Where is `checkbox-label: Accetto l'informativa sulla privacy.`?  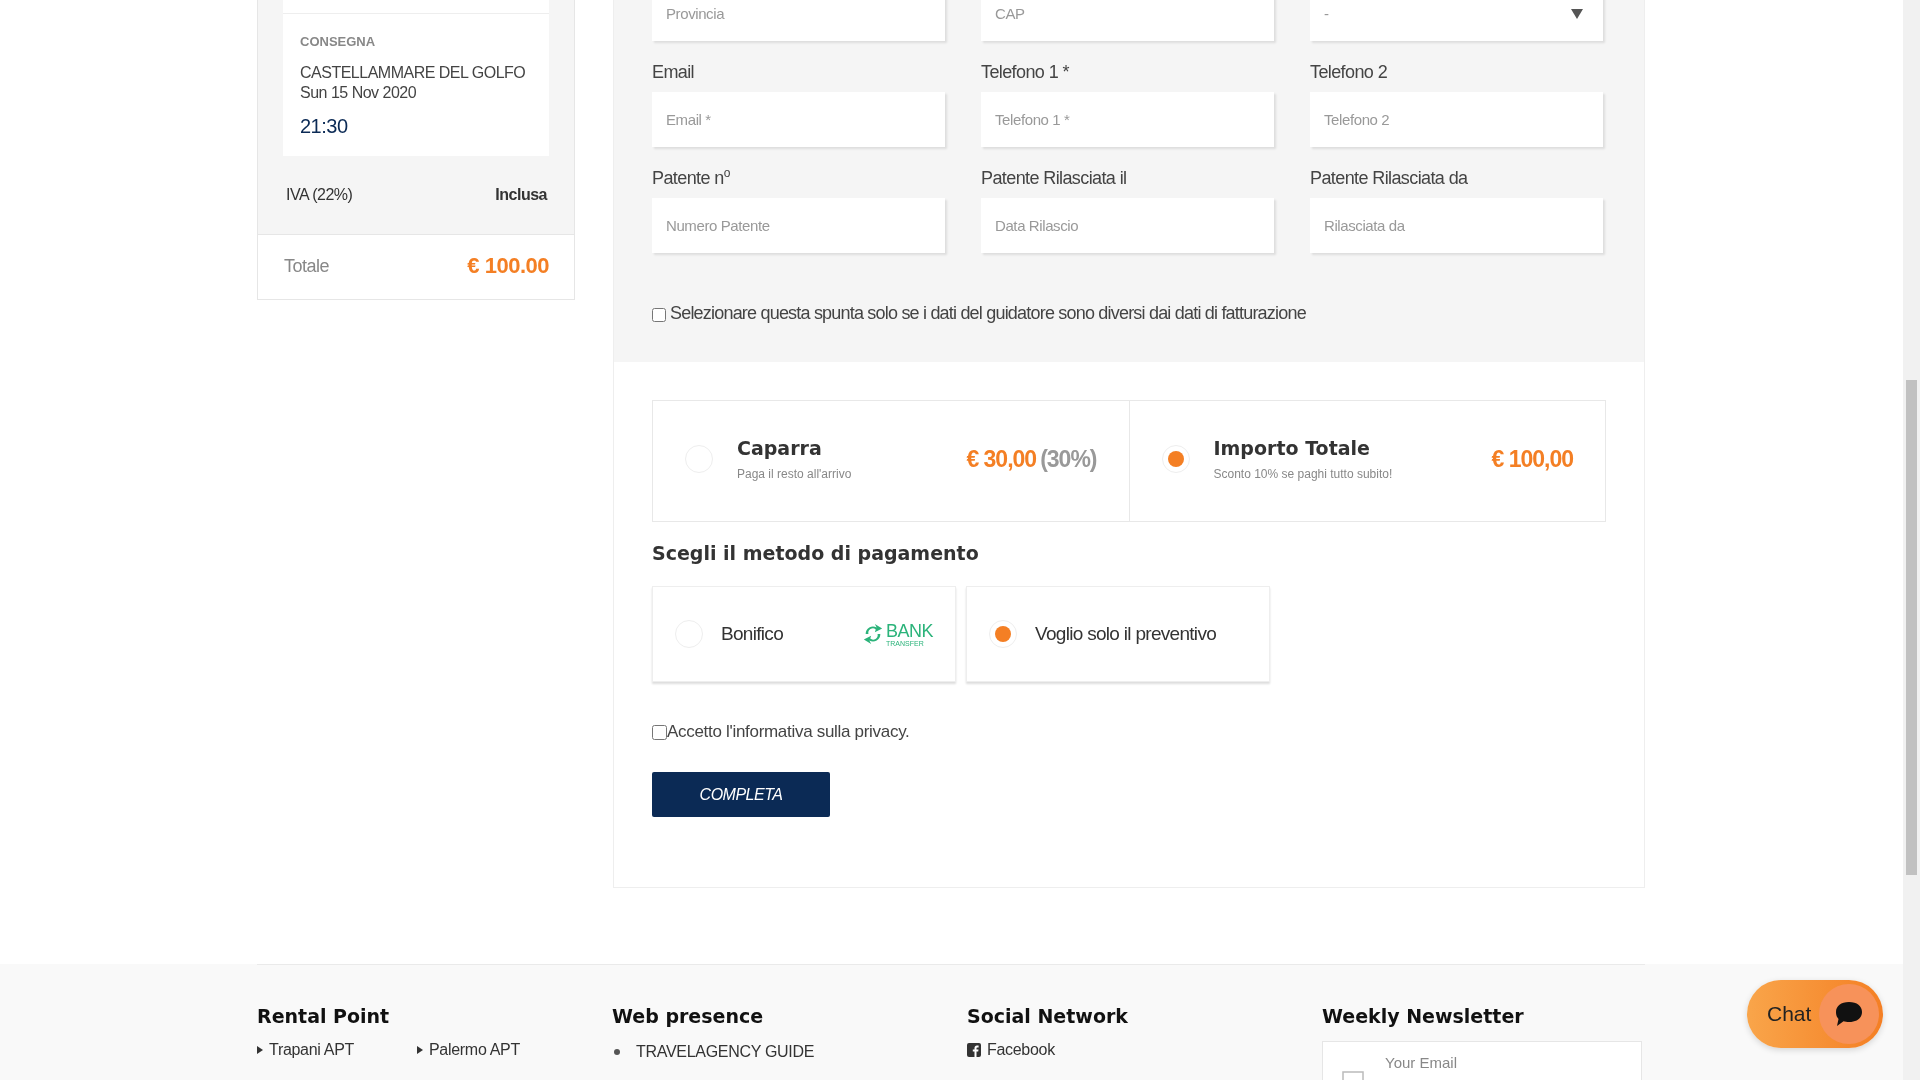
checkbox-label: Accetto l'informativa sulla privacy. is located at coordinates (788, 732).